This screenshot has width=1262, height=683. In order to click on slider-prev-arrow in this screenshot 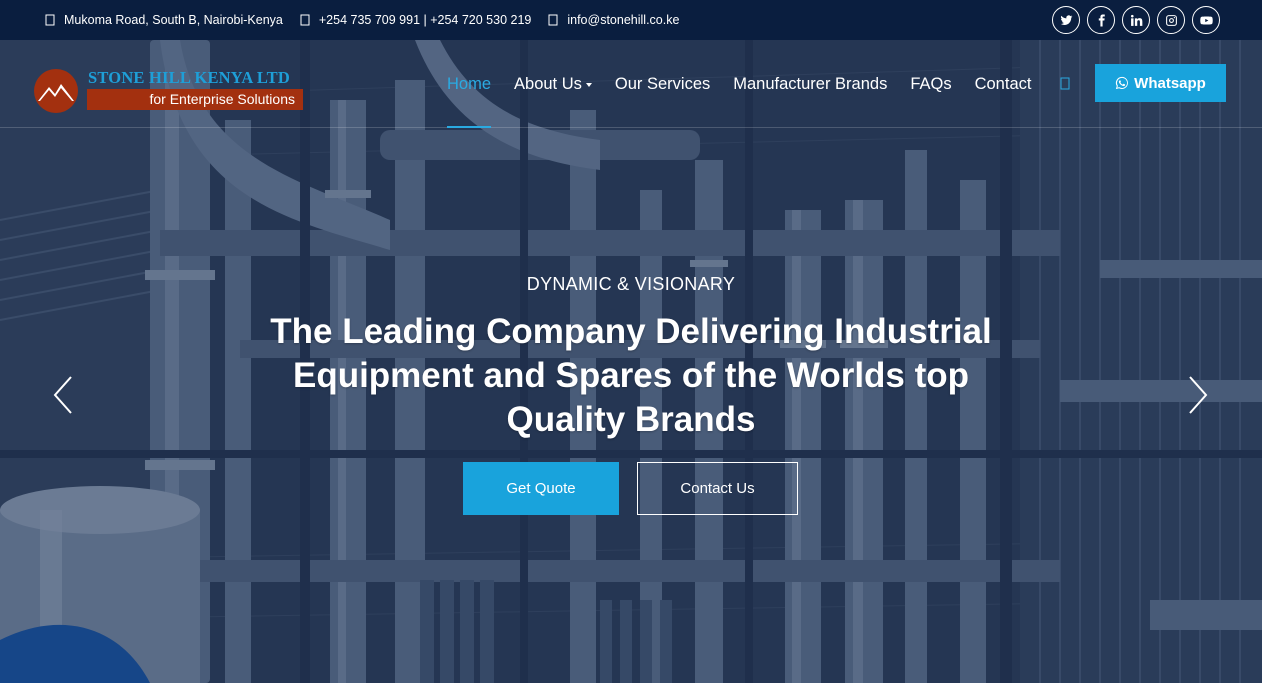, I will do `click(63, 395)`.